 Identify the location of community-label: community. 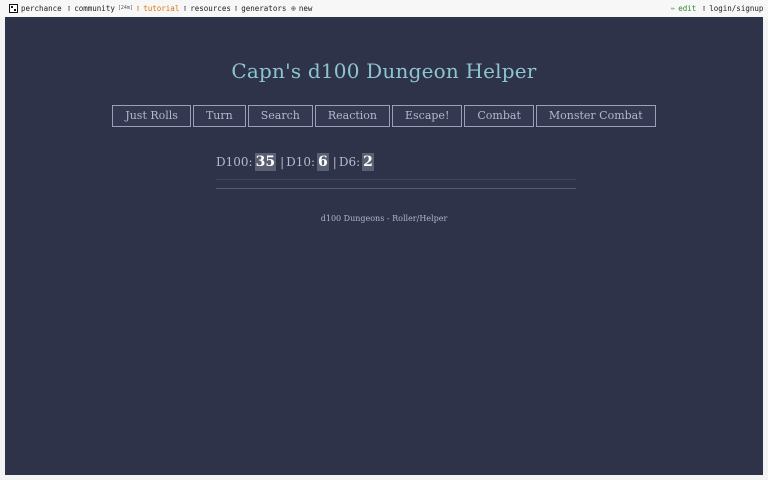
(94, 8).